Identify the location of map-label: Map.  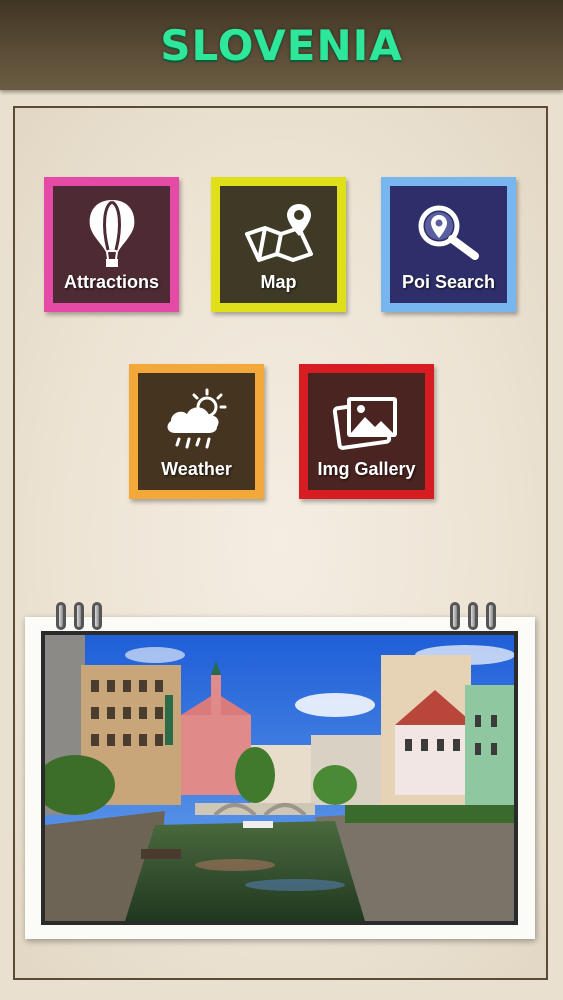
(278, 282).